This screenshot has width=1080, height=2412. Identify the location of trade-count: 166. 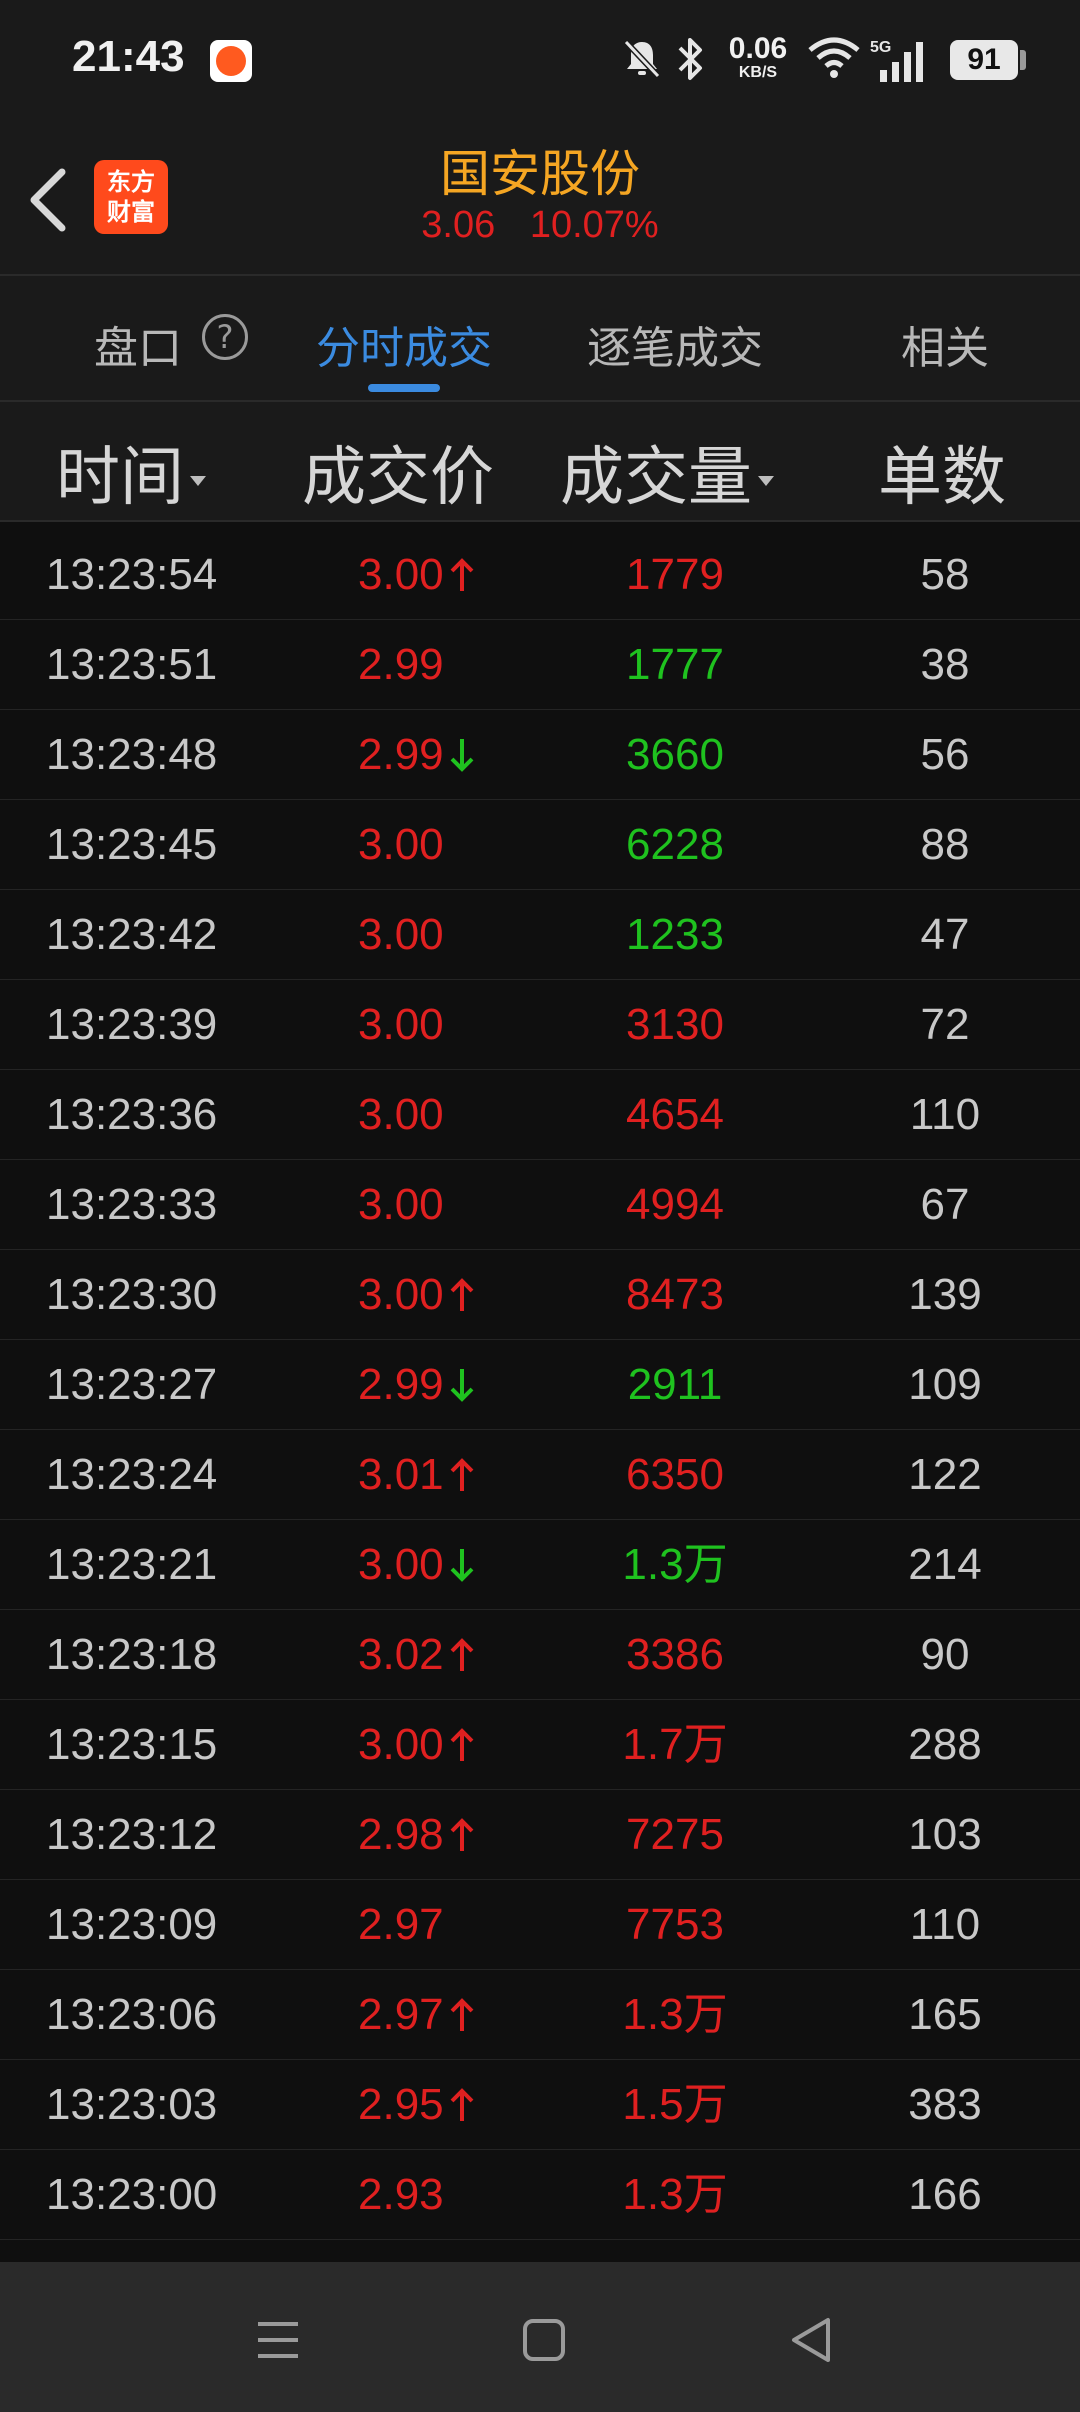
(945, 2194).